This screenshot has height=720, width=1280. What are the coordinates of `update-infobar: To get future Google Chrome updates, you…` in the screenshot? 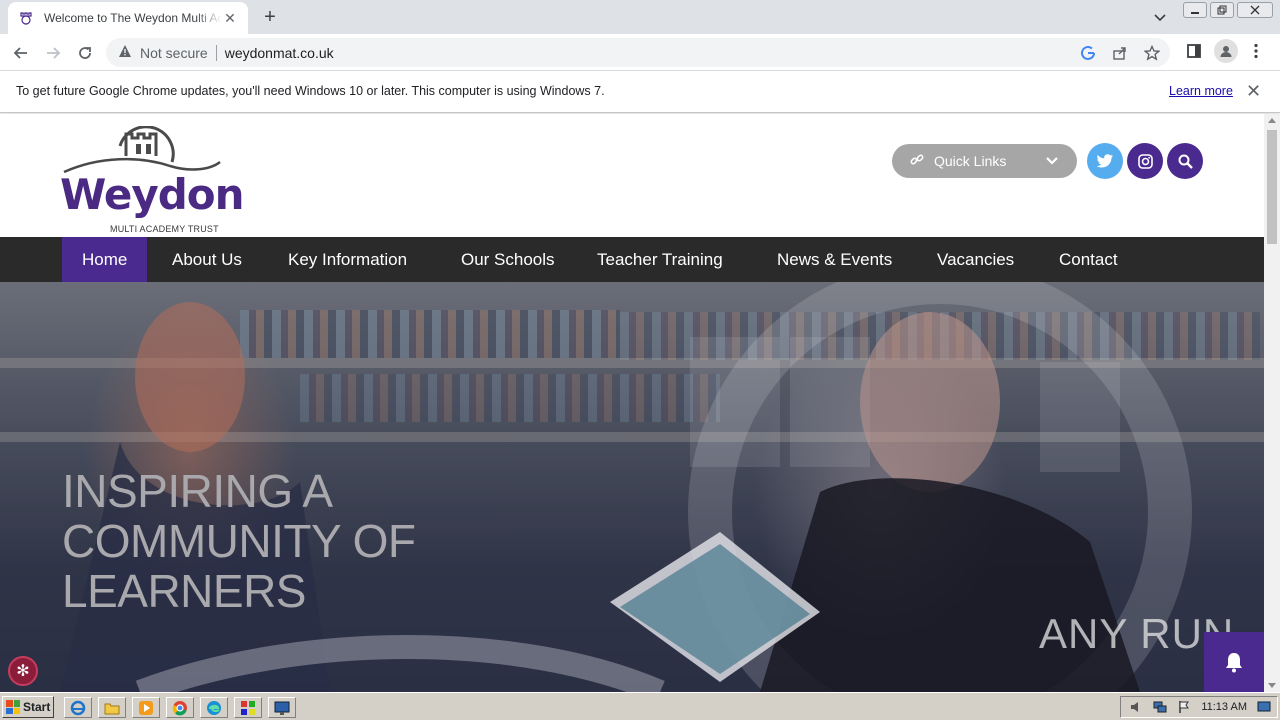 It's located at (640, 92).